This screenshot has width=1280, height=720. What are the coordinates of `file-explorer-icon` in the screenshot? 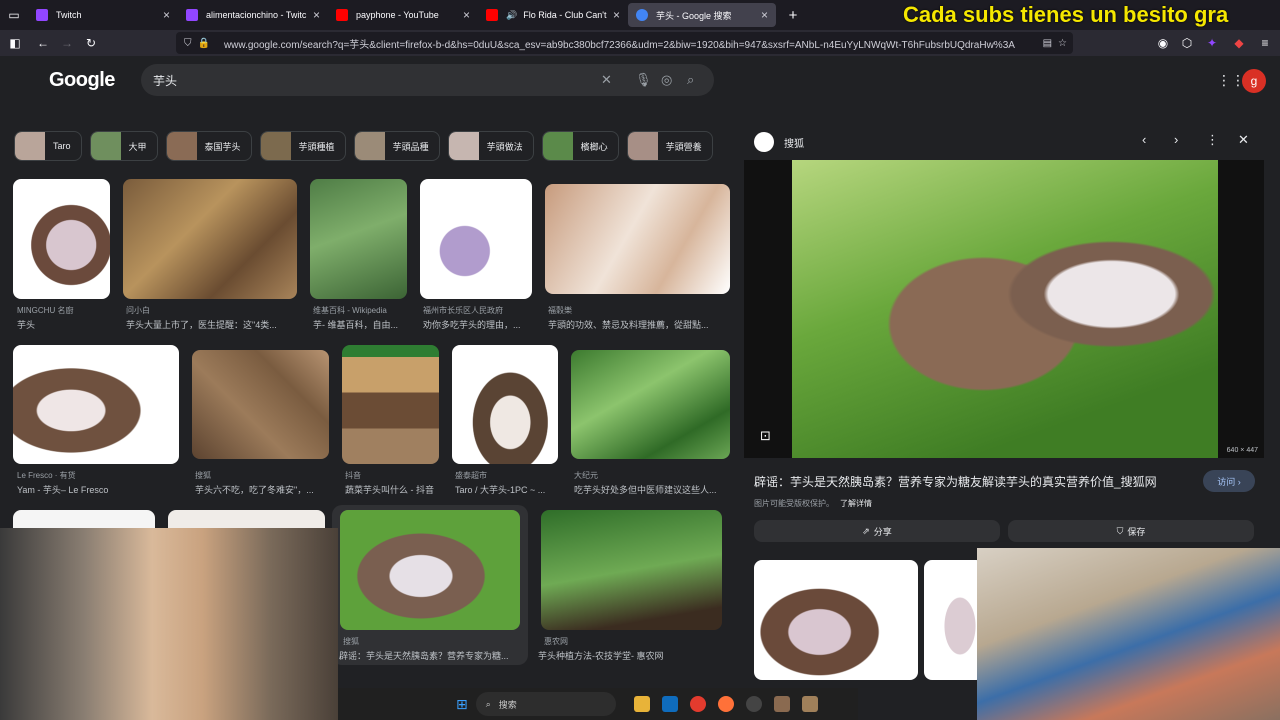 It's located at (641, 704).